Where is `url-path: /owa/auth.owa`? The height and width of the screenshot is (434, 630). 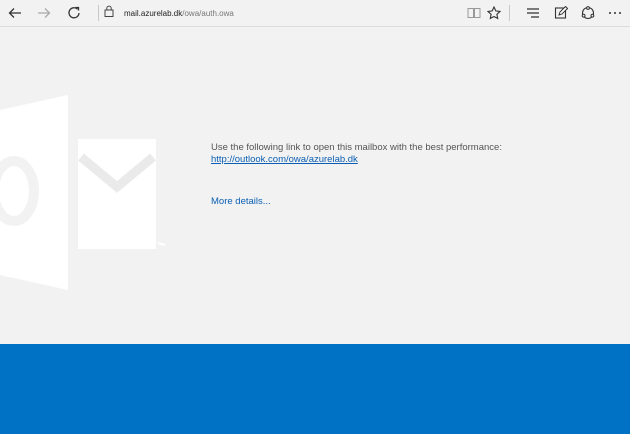
url-path: /owa/auth.owa is located at coordinates (208, 13).